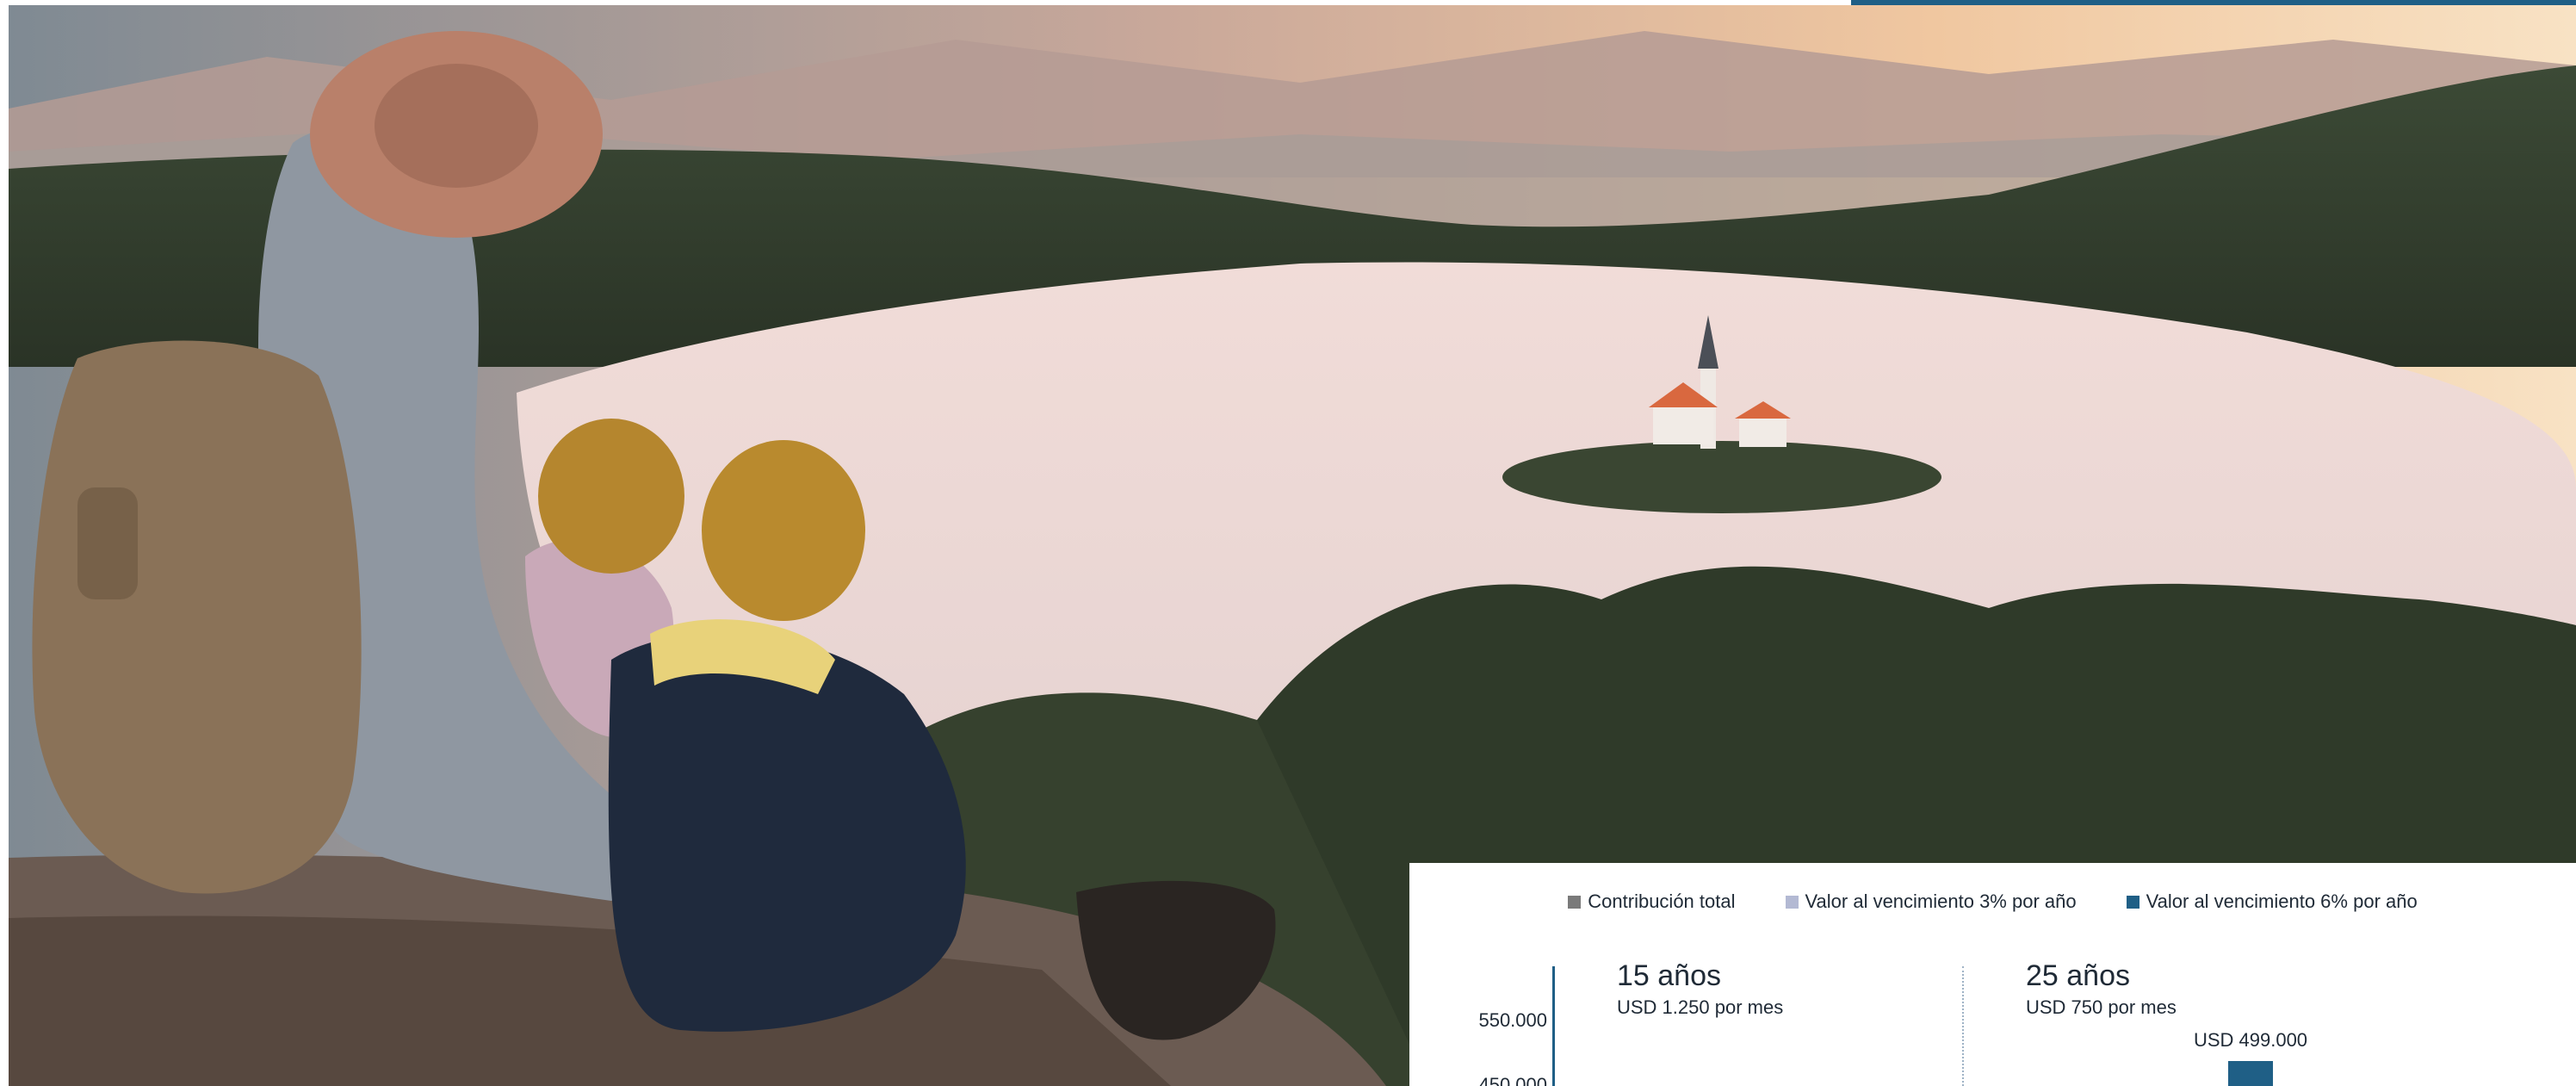  Describe the element at coordinates (1662, 901) in the screenshot. I see `legend-label-contribution: Contribución total` at that location.